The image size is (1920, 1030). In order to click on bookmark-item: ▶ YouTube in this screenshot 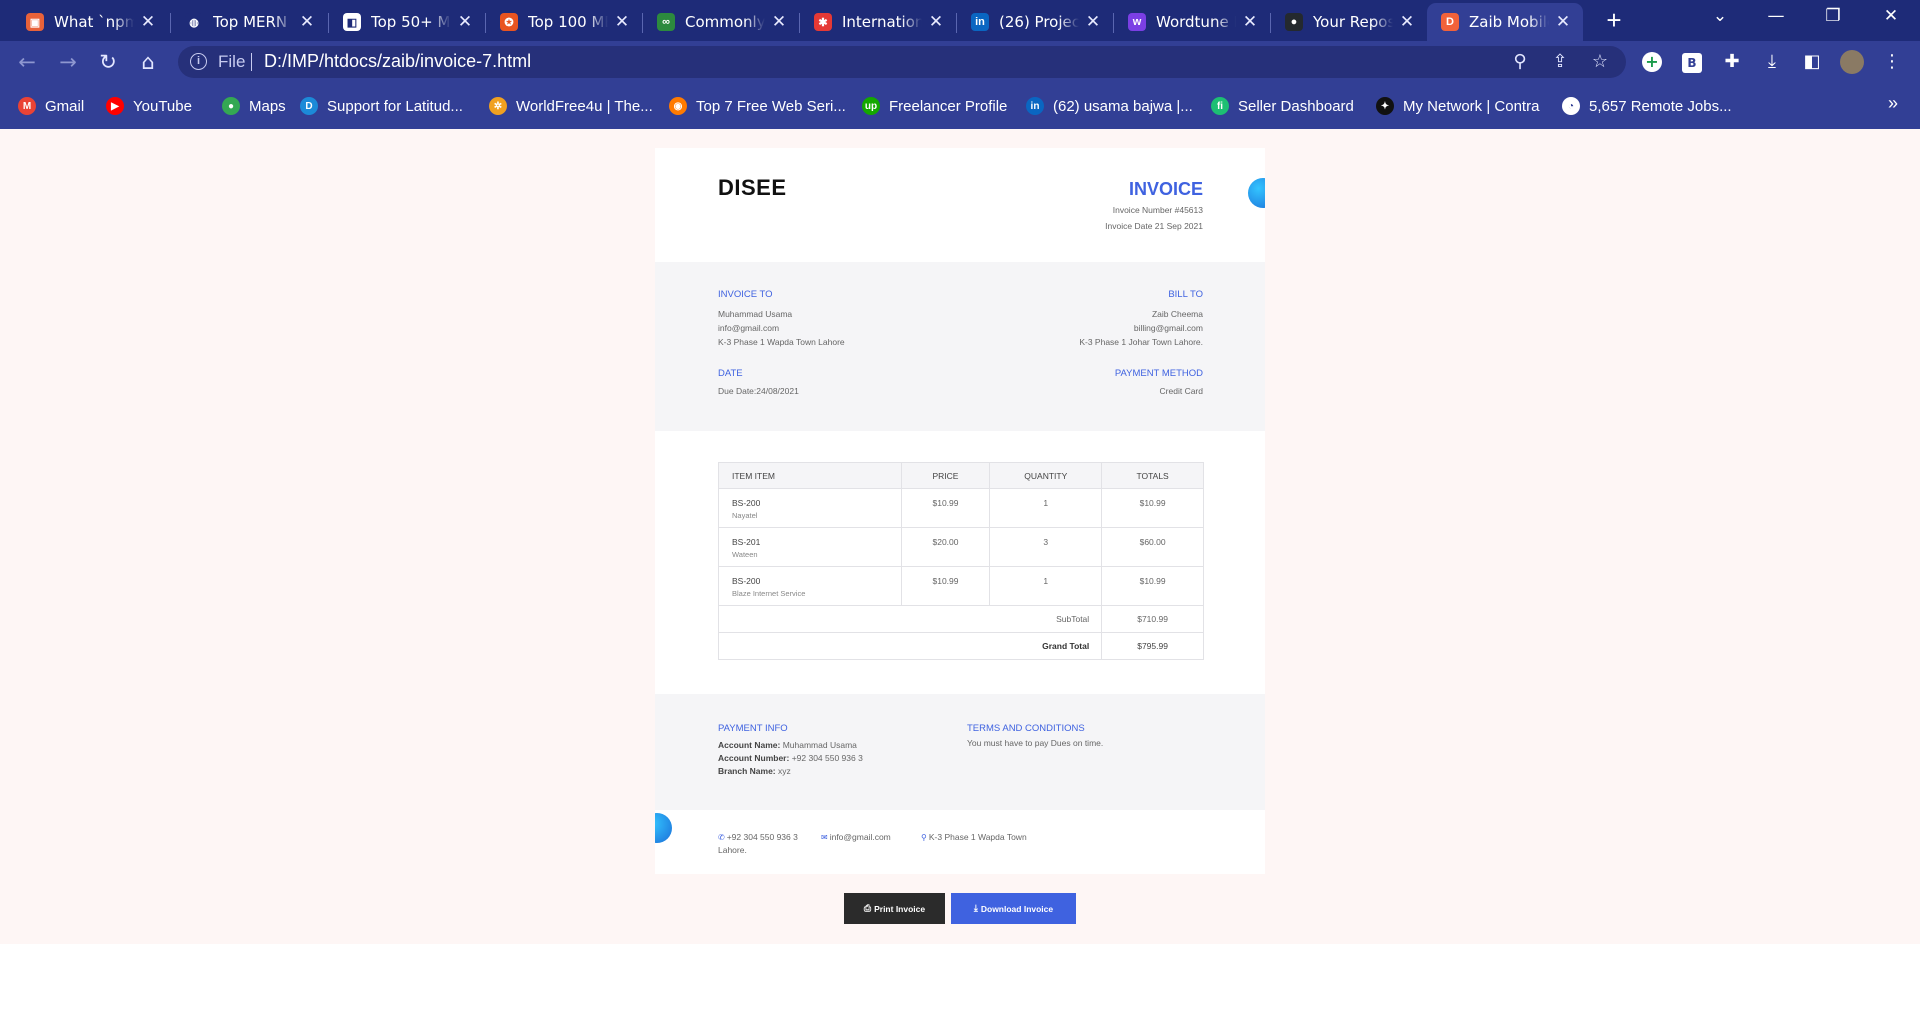, I will do `click(149, 106)`.